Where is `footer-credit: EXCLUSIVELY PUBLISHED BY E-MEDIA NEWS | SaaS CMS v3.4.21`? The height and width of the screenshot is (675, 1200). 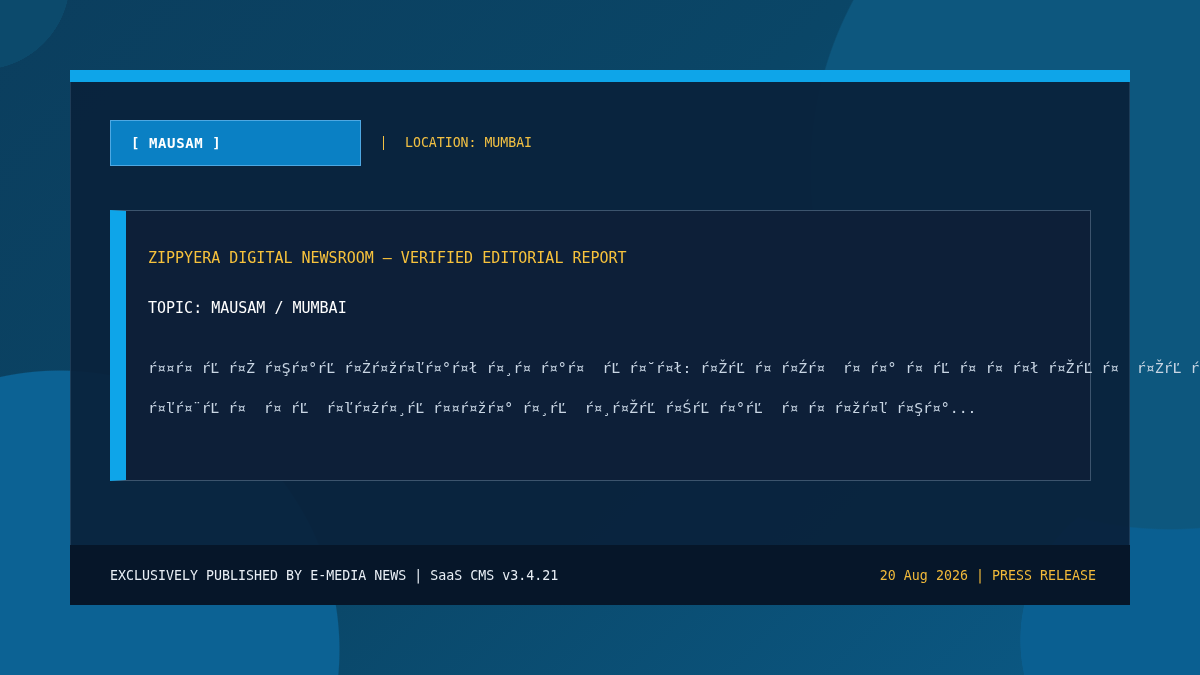 footer-credit: EXCLUSIVELY PUBLISHED BY E-MEDIA NEWS | SaaS CMS v3.4.21 is located at coordinates (334, 575).